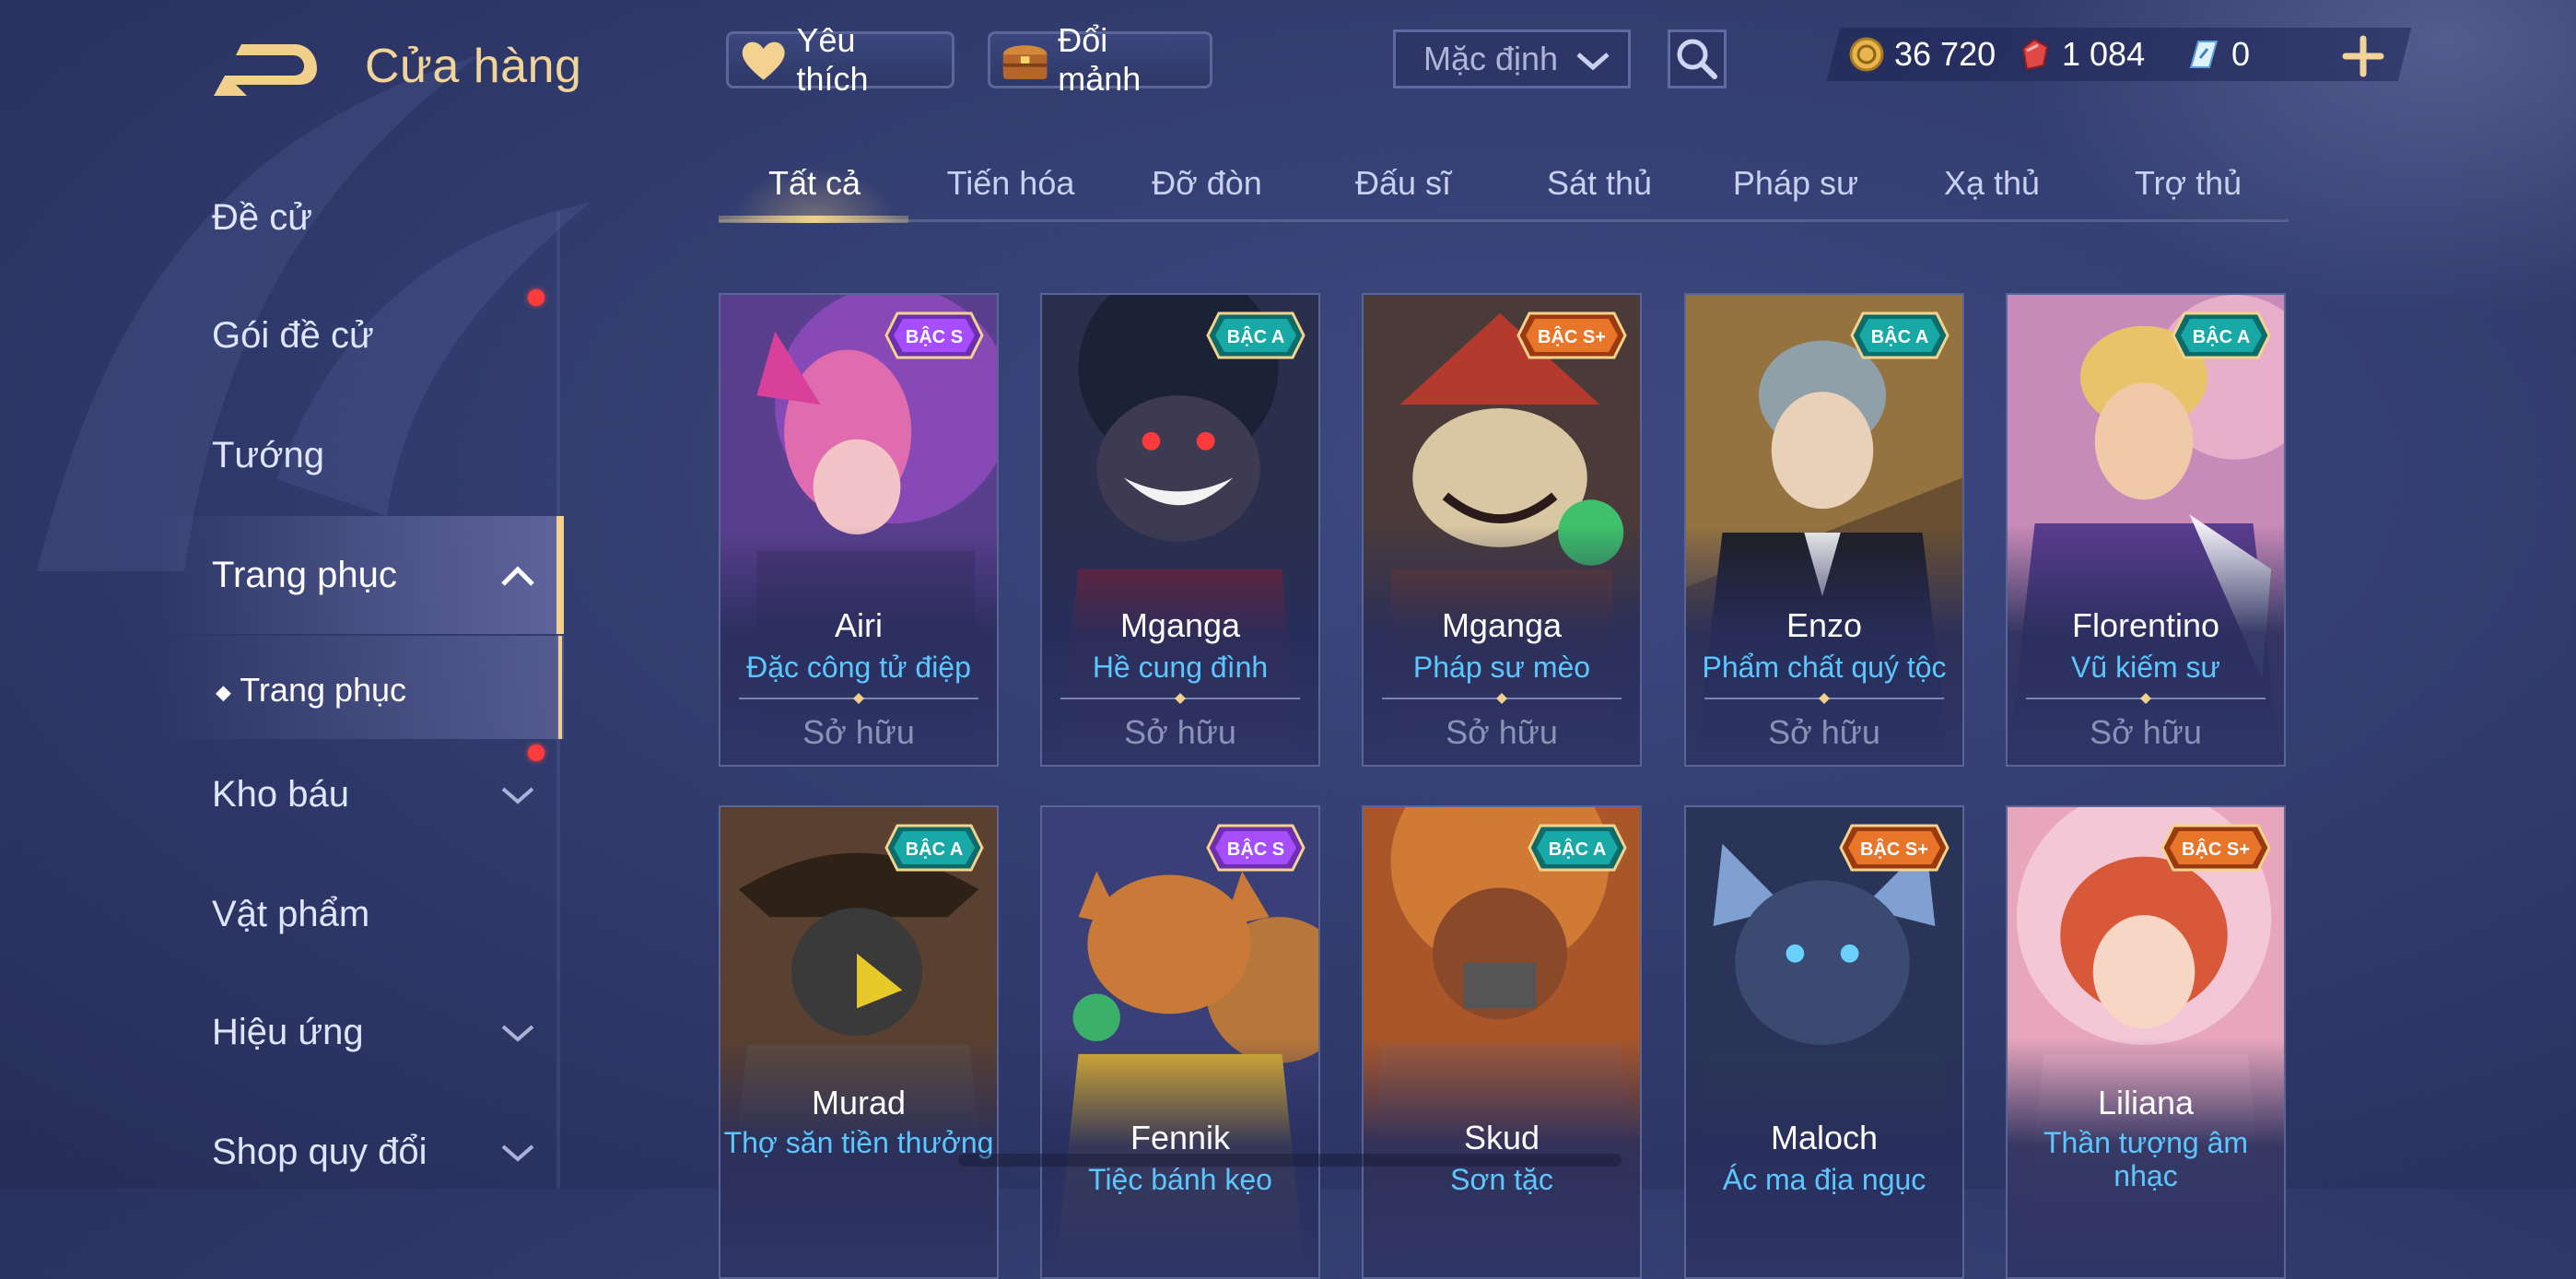 The height and width of the screenshot is (1279, 2576). I want to click on skin-card: BẬC S+ Maloch Ác ma địa ngục, so click(1824, 1042).